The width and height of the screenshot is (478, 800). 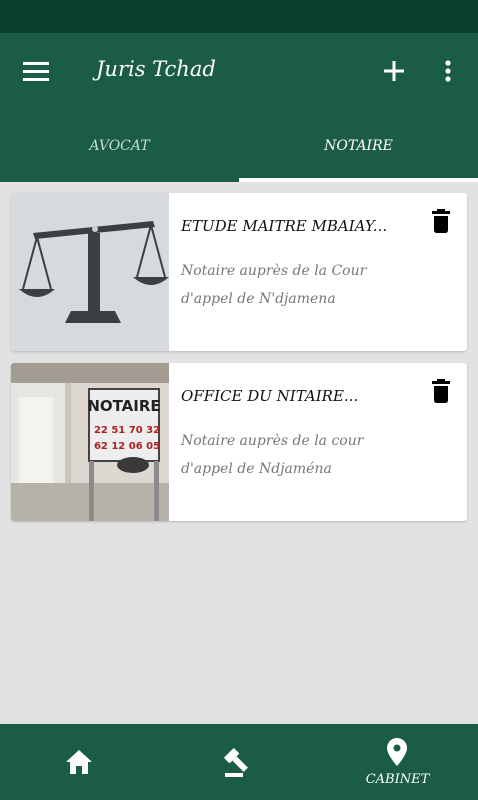 What do you see at coordinates (119, 145) in the screenshot?
I see `tab-avocat: AVOCAT` at bounding box center [119, 145].